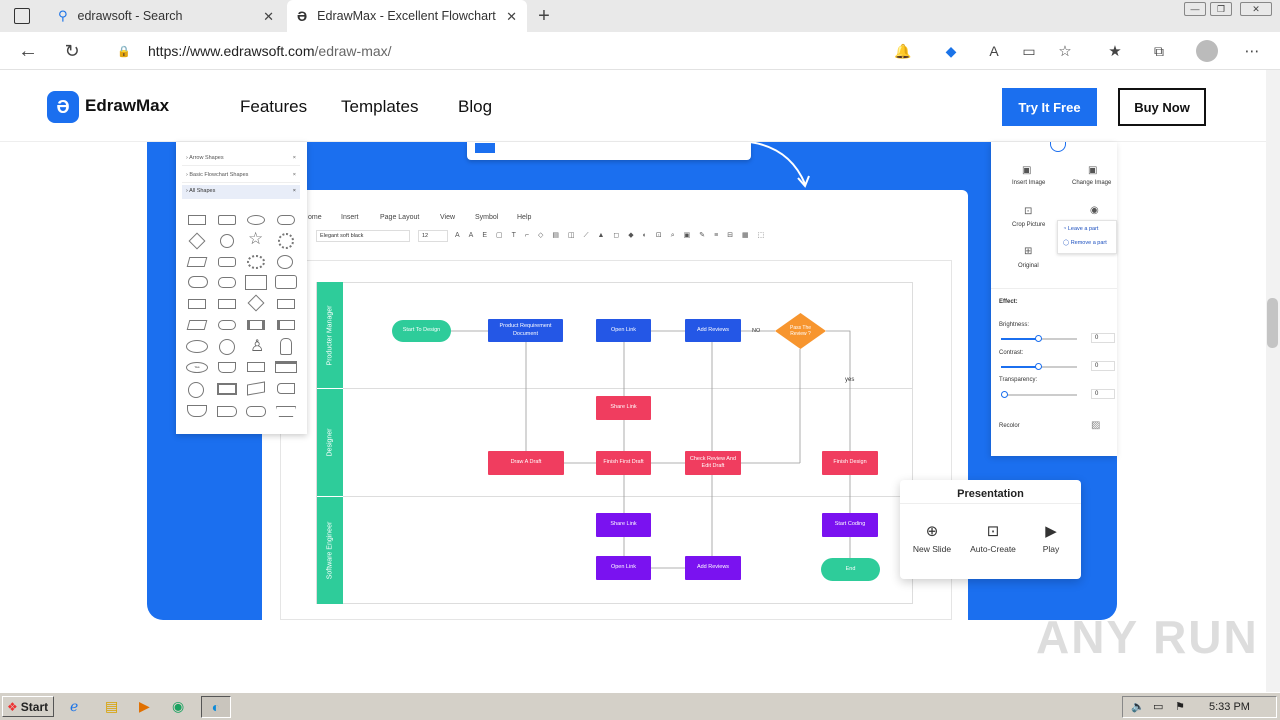 The height and width of the screenshot is (720, 1280). Describe the element at coordinates (227, 262) in the screenshot. I see `shape-hexagon` at that location.